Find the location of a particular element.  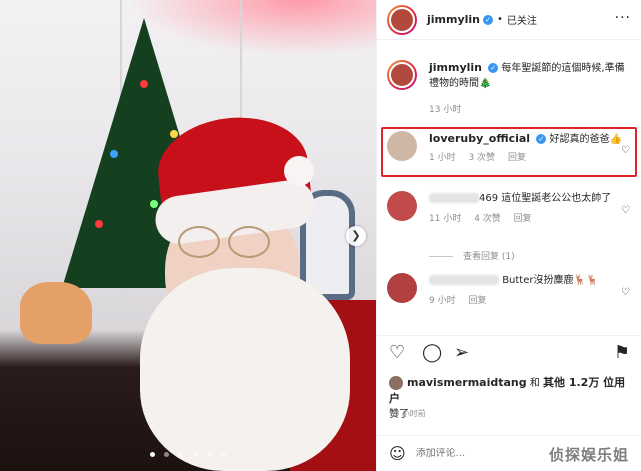

next-photo-arrow-icon: ❯ is located at coordinates (356, 236).